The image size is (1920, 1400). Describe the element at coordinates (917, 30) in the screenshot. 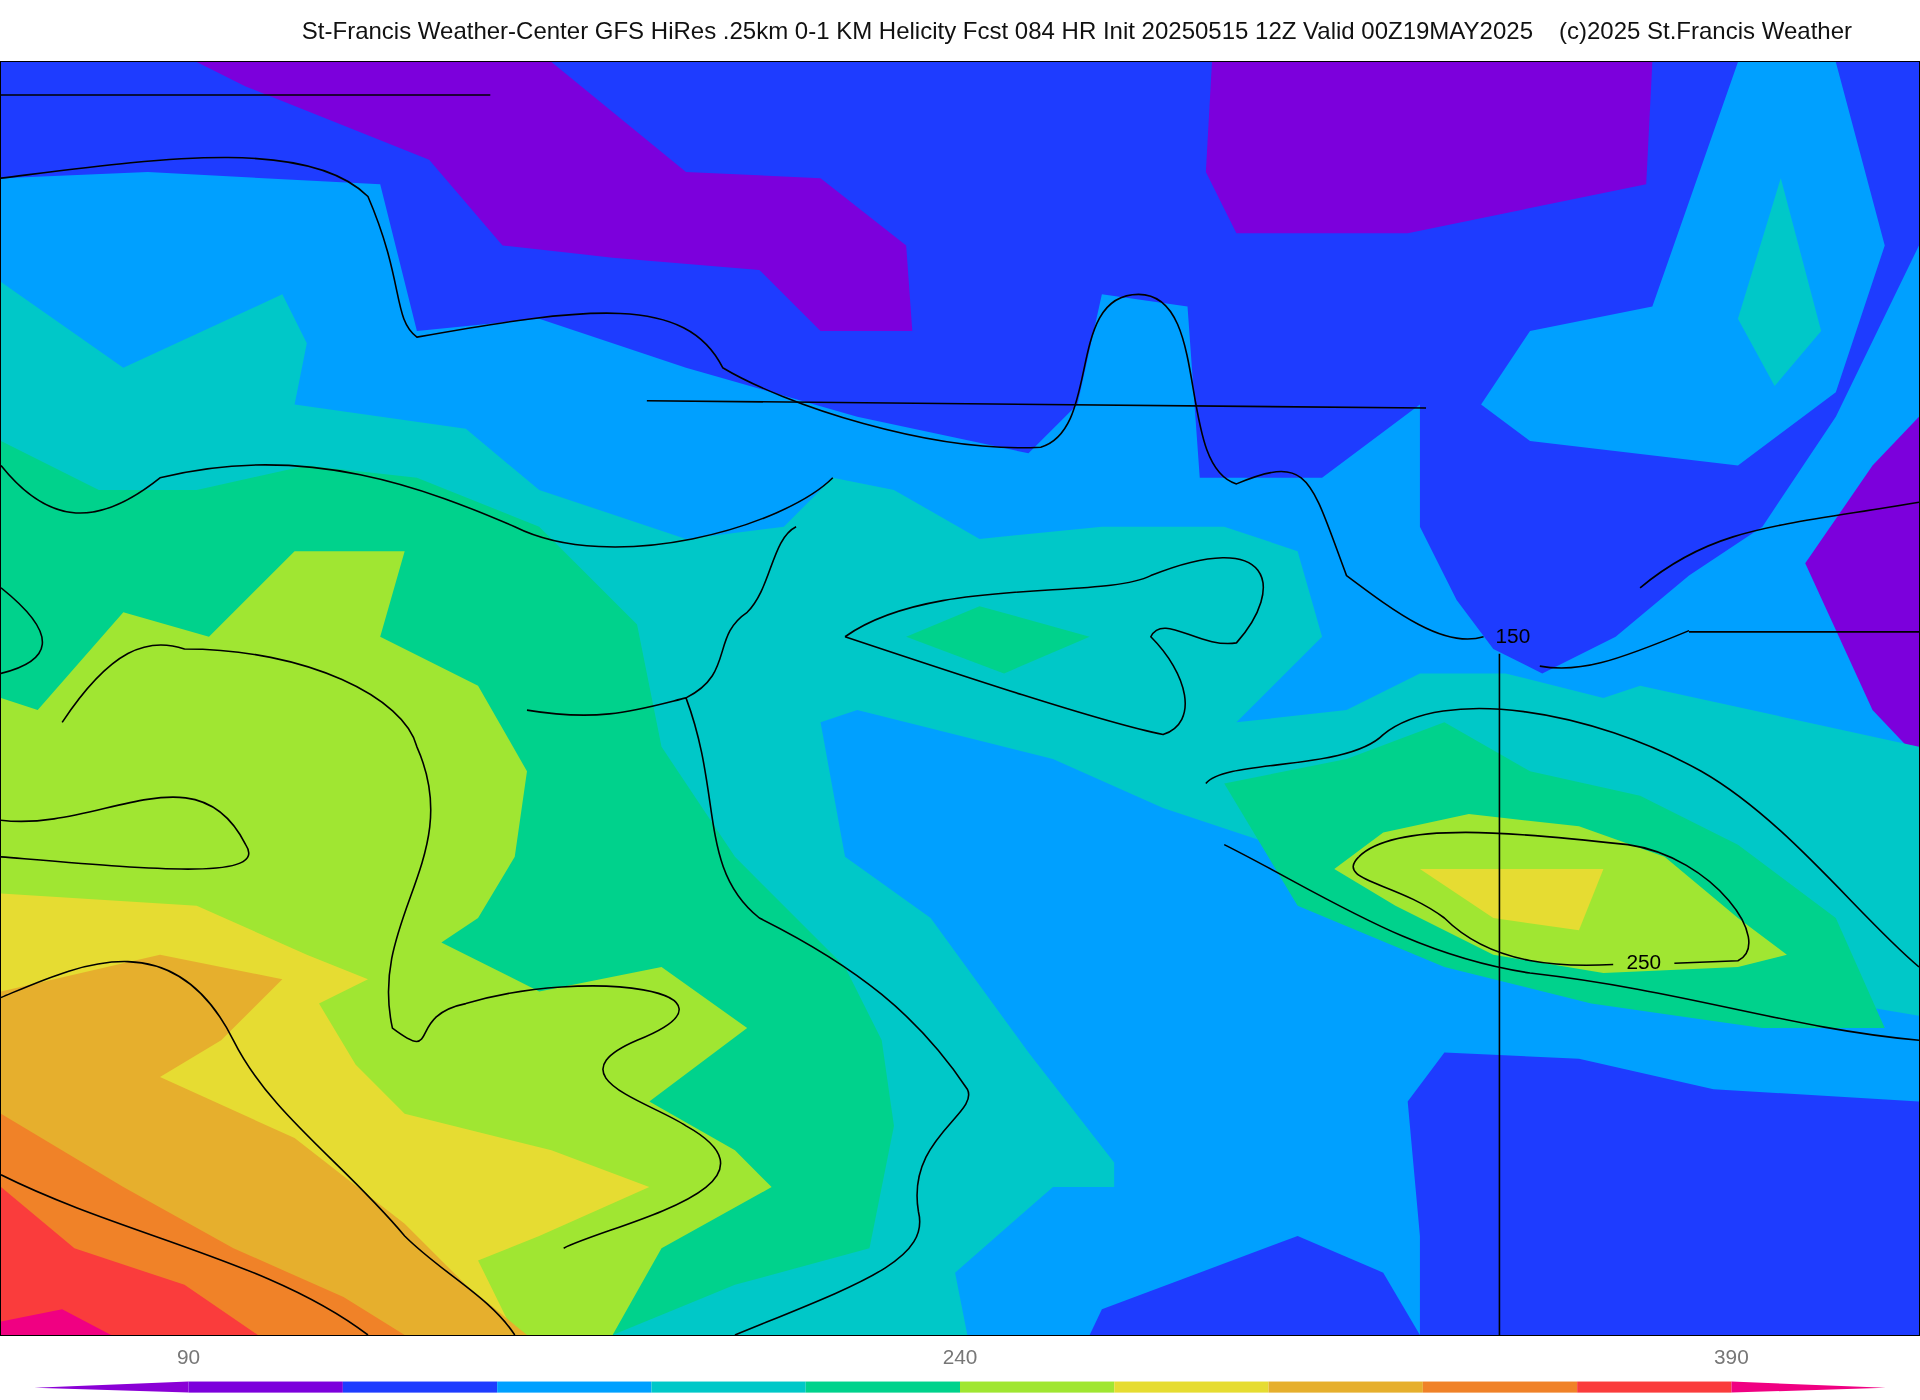

I see `map-title: St-Francis Weather-Center GFS HiRes .25km 0-1 KM Helicity Fcst 084 HR Init 20250515 12Z Valid 00Z19MAY2025` at that location.